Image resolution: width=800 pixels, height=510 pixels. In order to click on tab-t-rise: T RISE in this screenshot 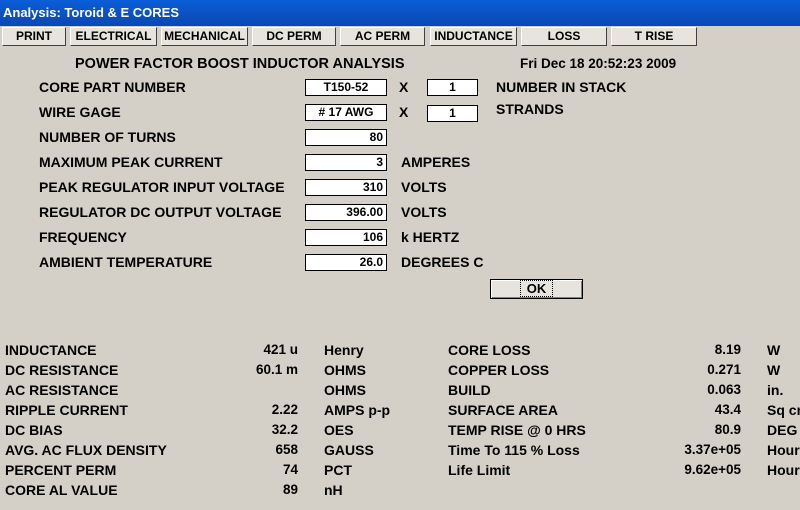, I will do `click(654, 36)`.